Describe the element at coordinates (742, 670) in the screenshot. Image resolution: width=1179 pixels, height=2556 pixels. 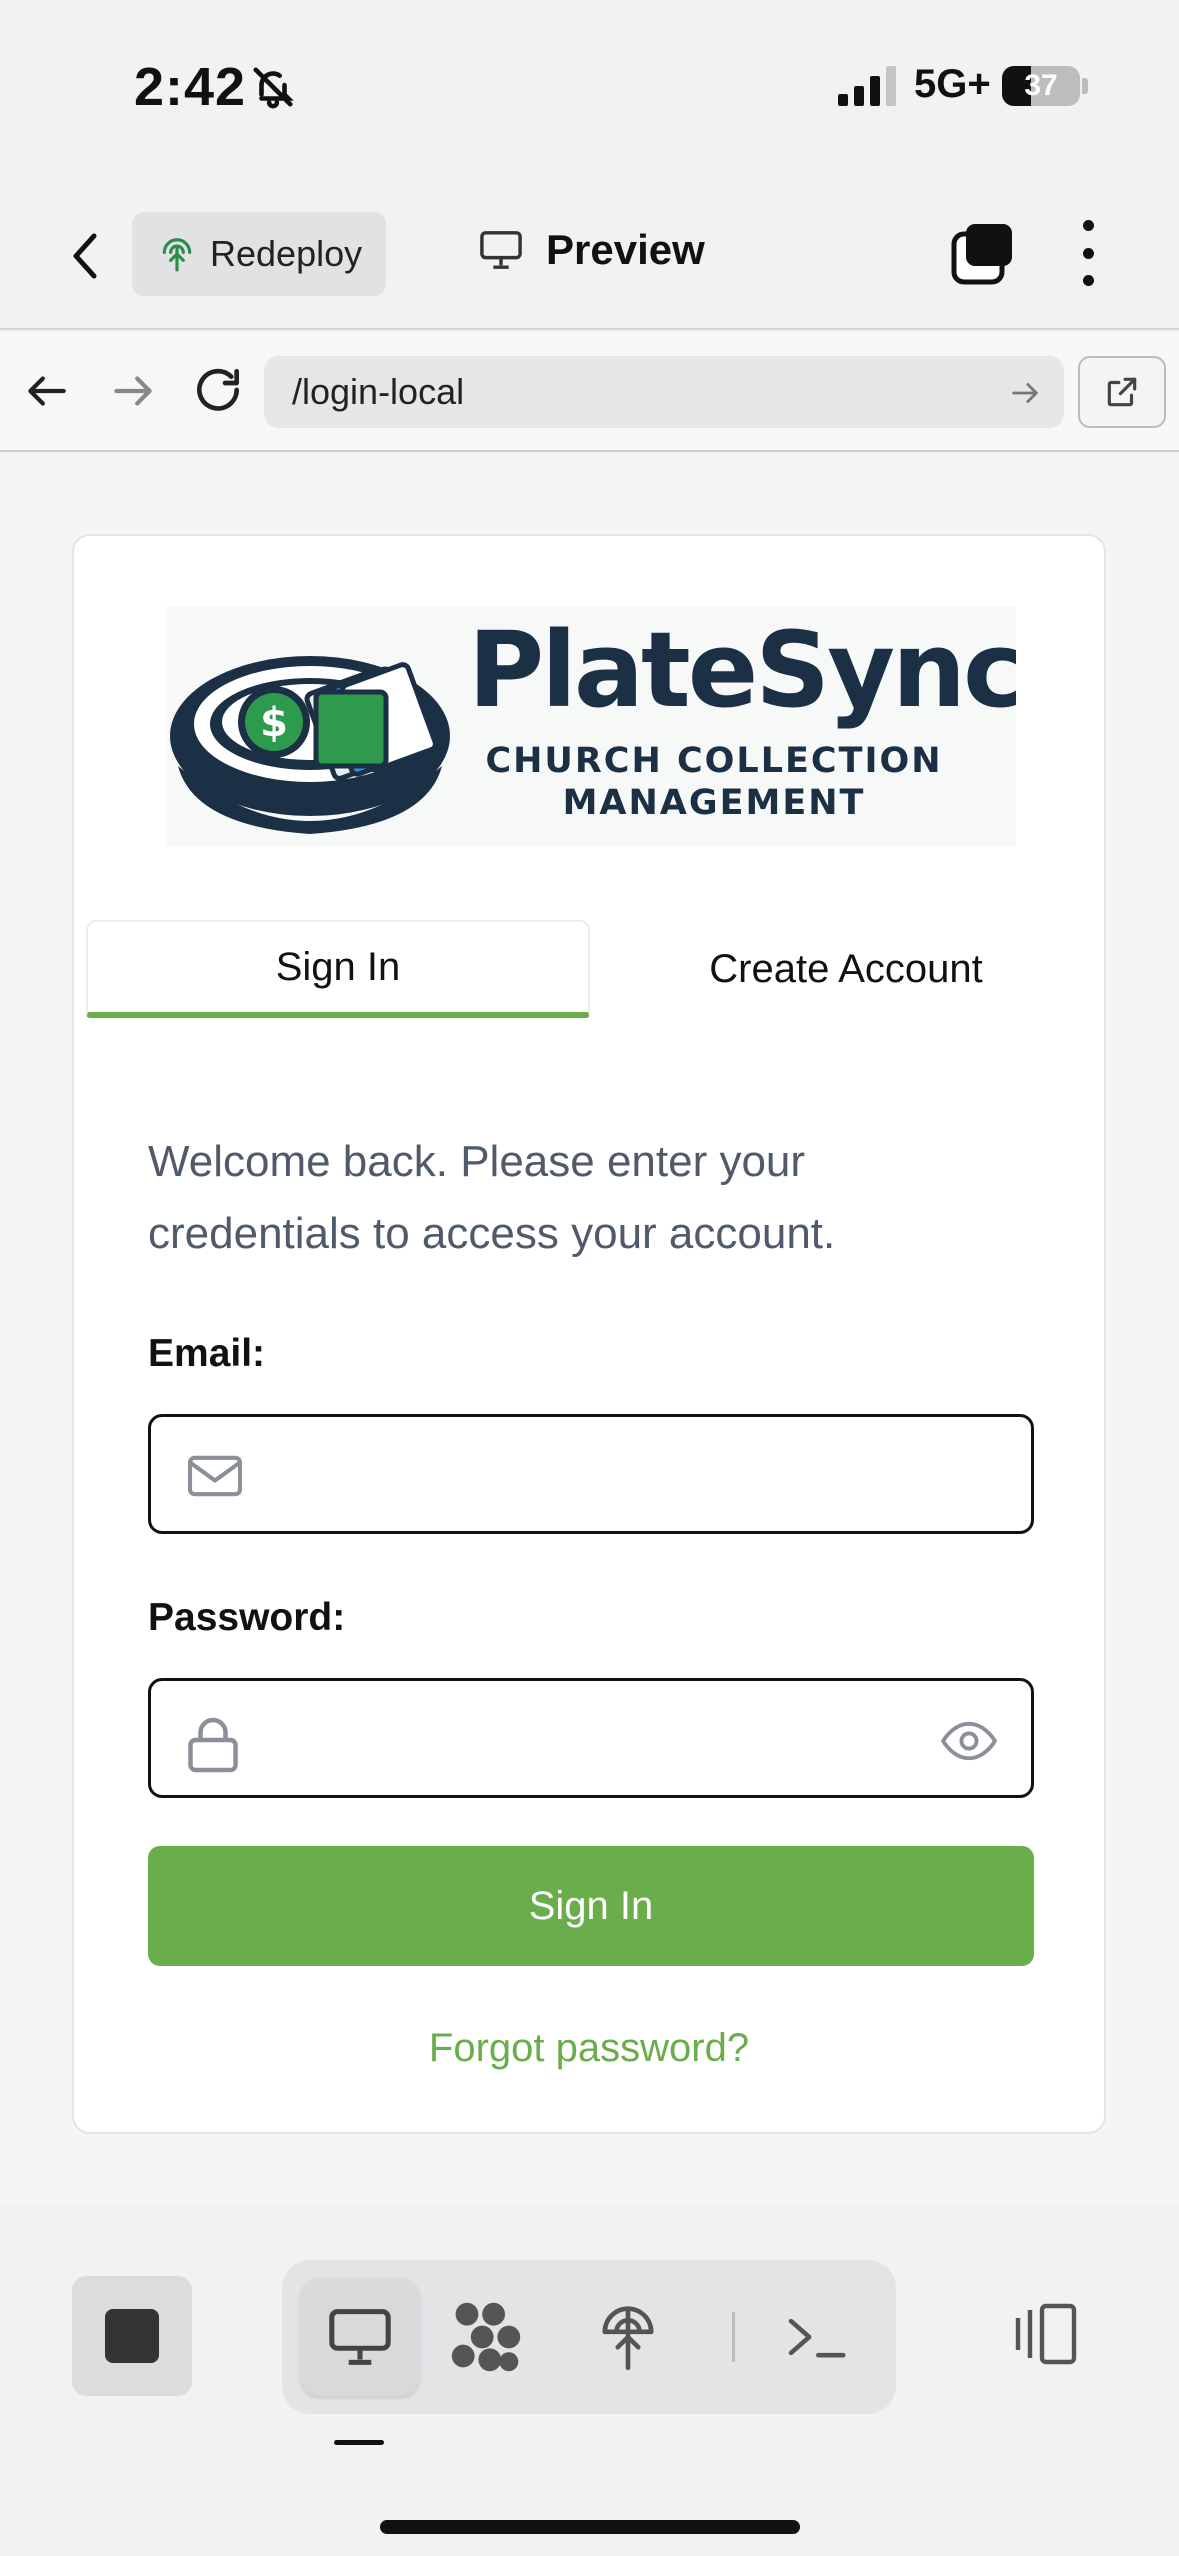
I see `logo-title: PlateSync` at that location.